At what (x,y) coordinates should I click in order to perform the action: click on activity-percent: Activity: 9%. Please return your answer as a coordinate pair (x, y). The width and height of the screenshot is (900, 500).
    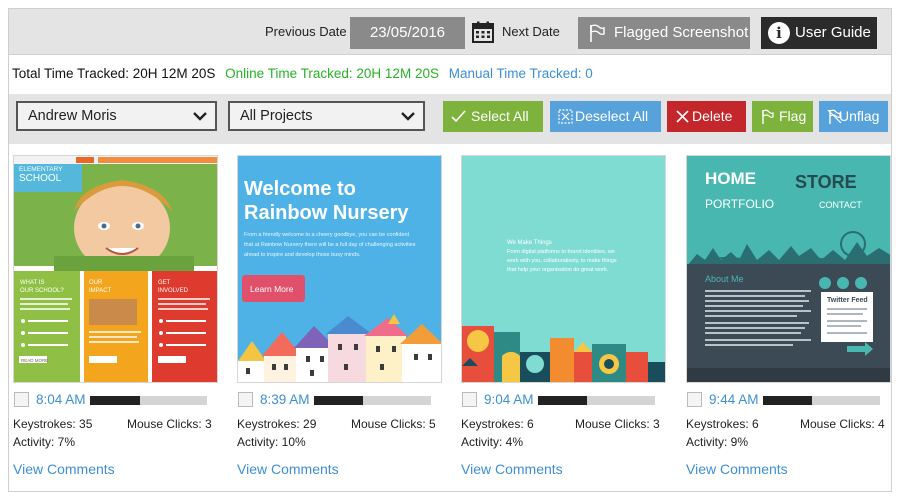
    Looking at the image, I should click on (717, 442).